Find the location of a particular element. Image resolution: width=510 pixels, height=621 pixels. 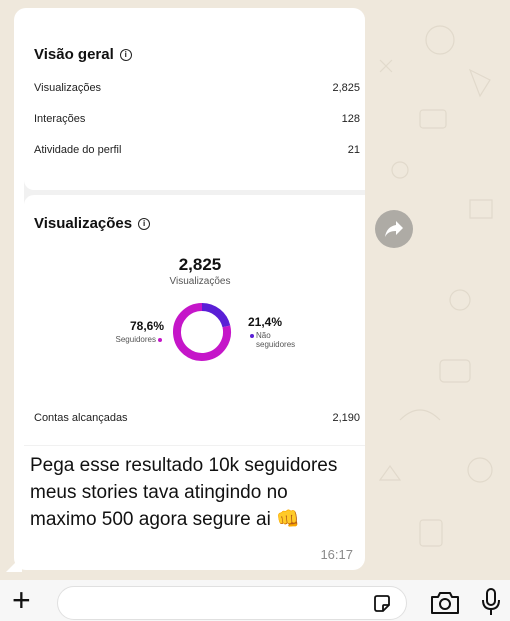

message-input is located at coordinates (232, 603).